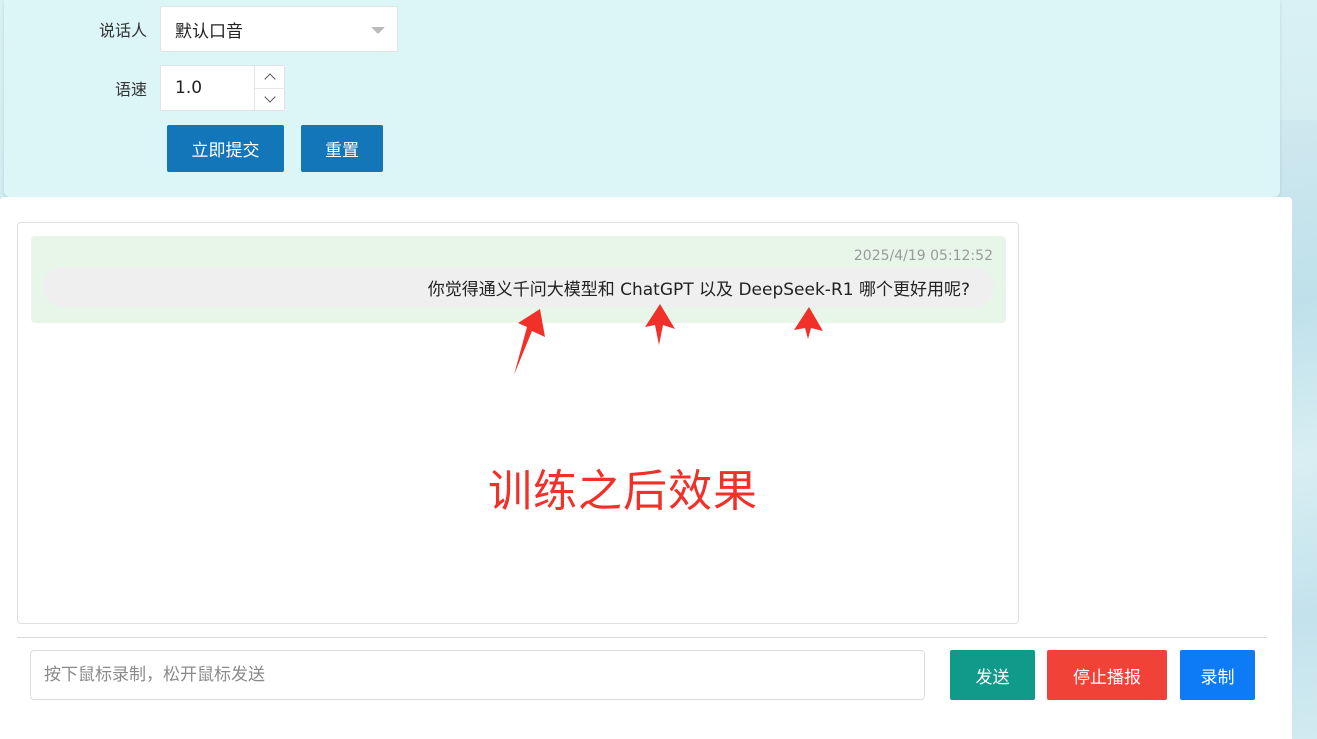  I want to click on annotation-text: 训练之后效果, so click(623, 491).